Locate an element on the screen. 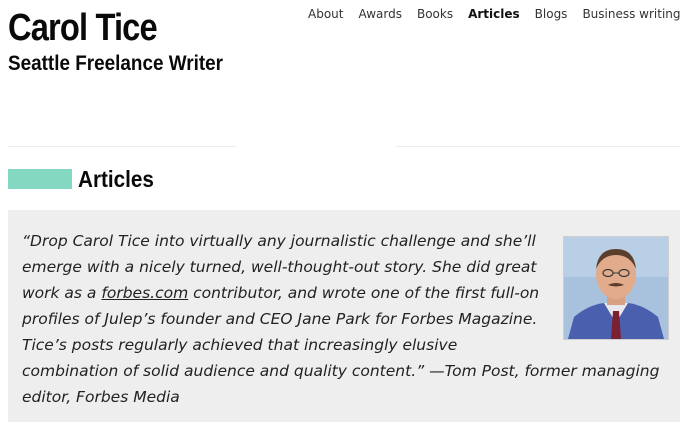 This screenshot has width=694, height=429. site-title: Carol Tice is located at coordinates (83, 28).